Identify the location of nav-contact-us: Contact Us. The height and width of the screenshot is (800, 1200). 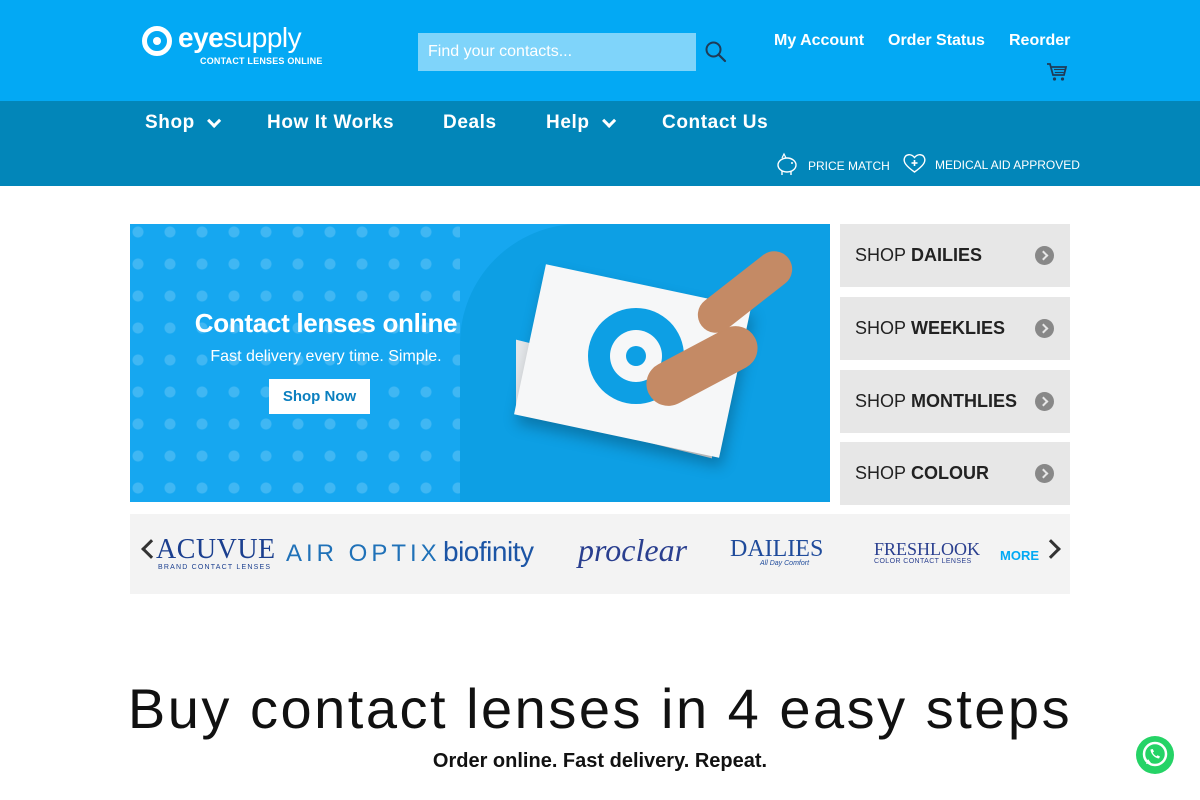
(715, 123).